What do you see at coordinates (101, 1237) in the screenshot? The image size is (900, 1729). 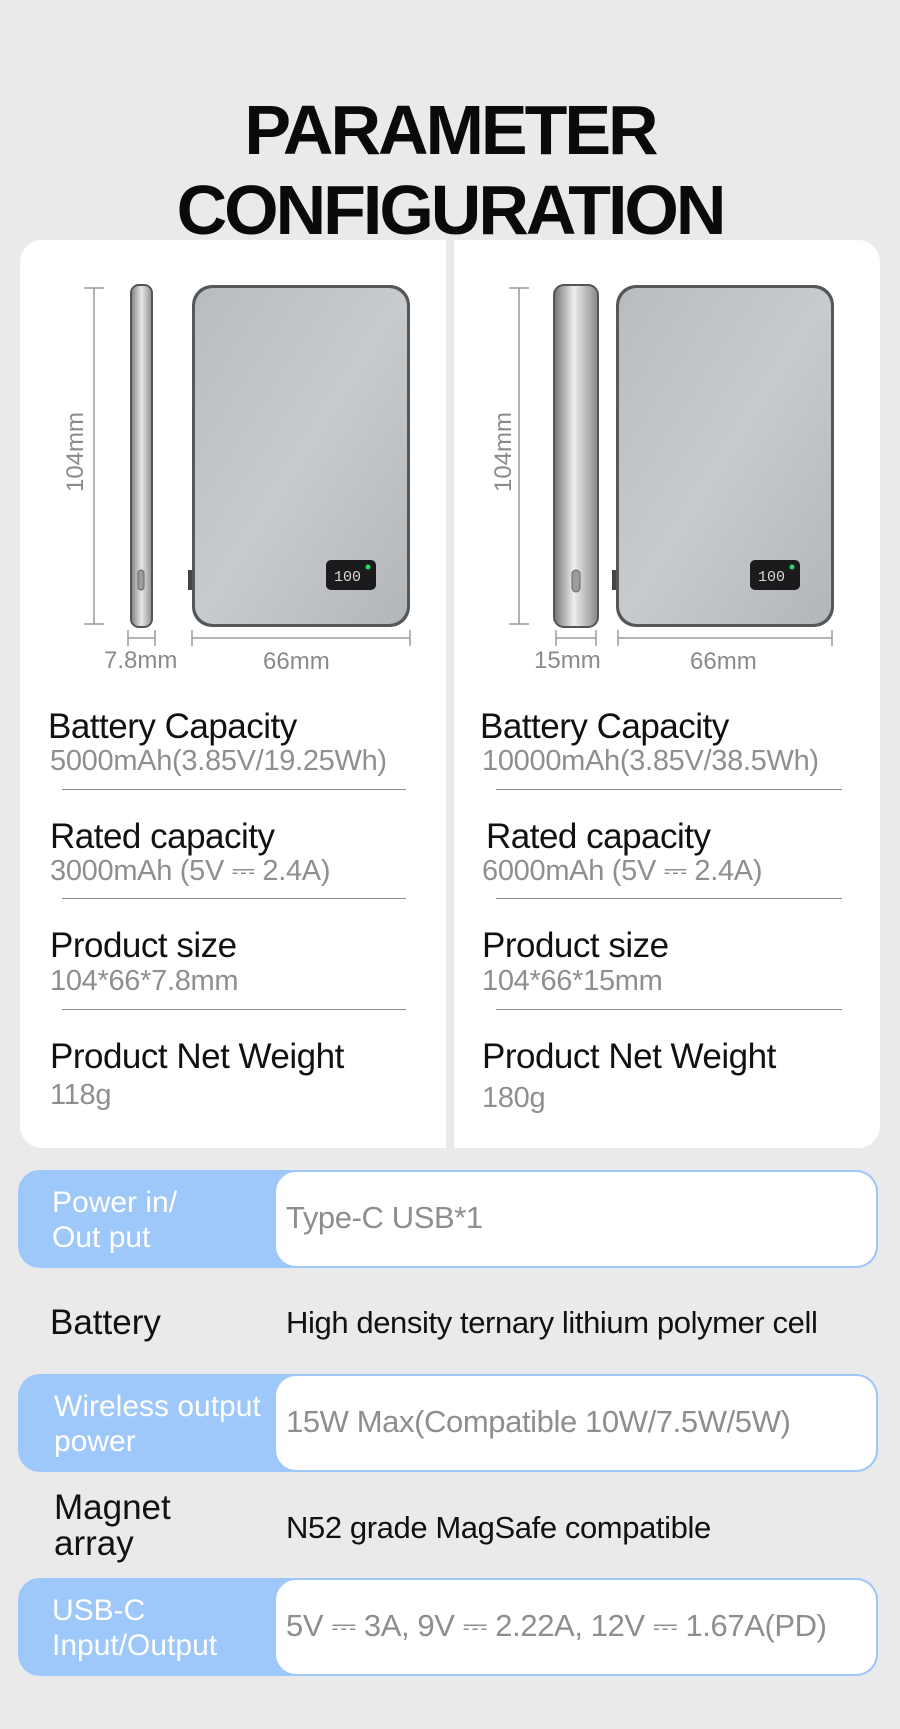 I see `row-label-line2: Out put` at bounding box center [101, 1237].